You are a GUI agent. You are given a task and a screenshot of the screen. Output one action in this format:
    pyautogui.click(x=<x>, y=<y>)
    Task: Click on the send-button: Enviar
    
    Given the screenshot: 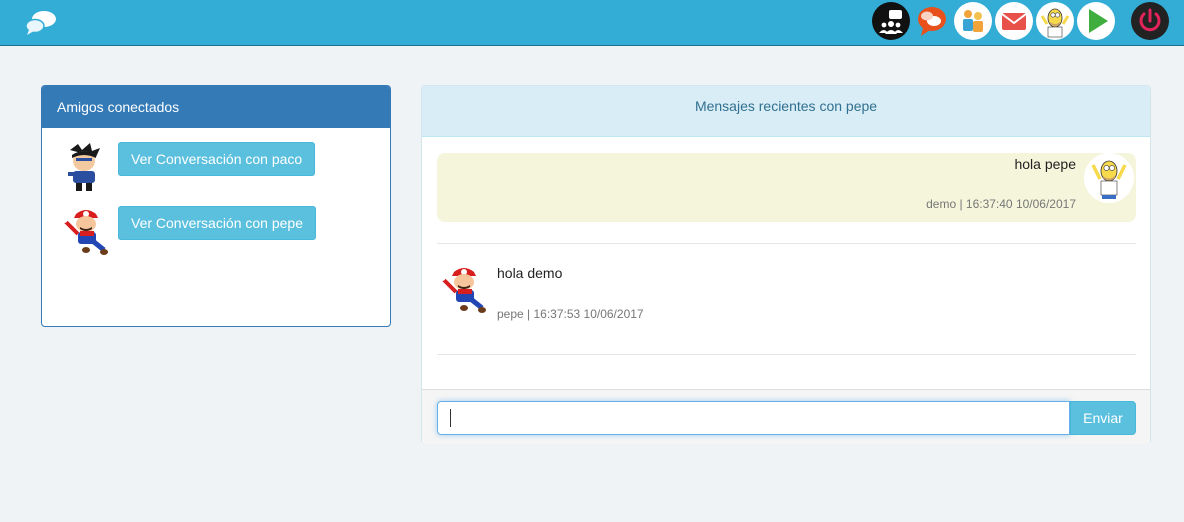 What is the action you would take?
    pyautogui.click(x=1103, y=418)
    